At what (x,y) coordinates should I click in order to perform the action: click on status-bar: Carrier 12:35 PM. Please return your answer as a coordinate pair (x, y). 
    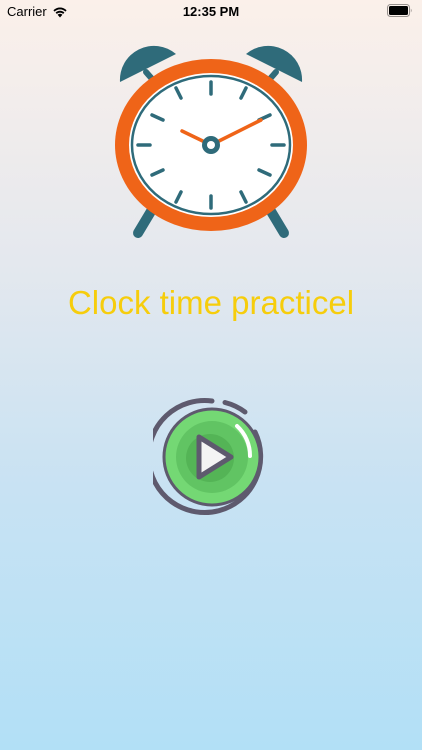
    Looking at the image, I should click on (211, 11).